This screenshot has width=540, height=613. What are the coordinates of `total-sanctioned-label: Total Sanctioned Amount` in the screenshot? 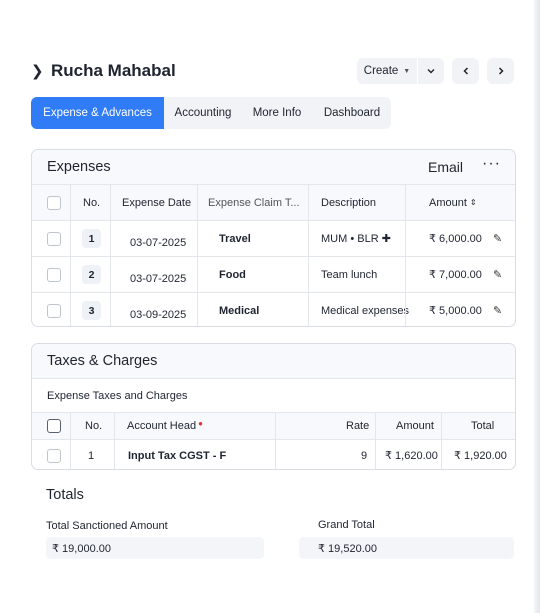 It's located at (107, 526).